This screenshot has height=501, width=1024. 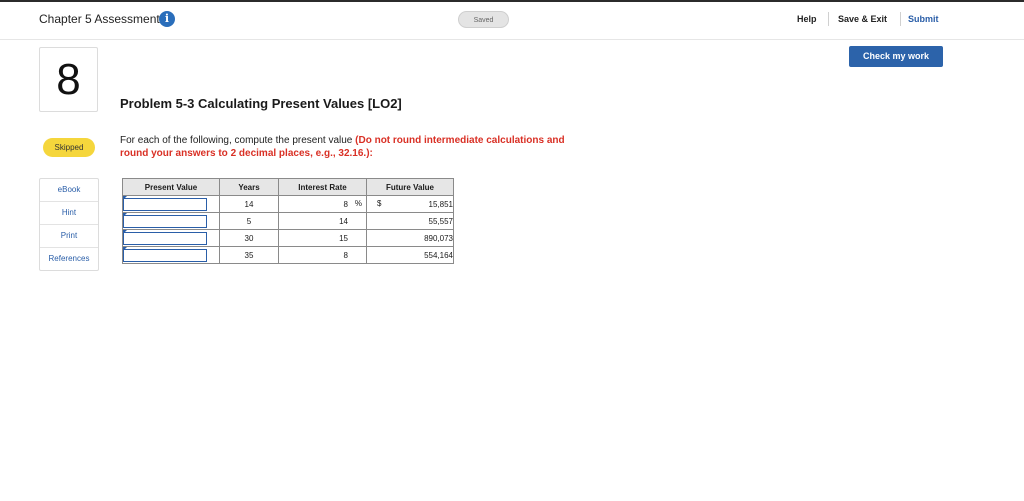 I want to click on hint-link: Hint, so click(x=69, y=213).